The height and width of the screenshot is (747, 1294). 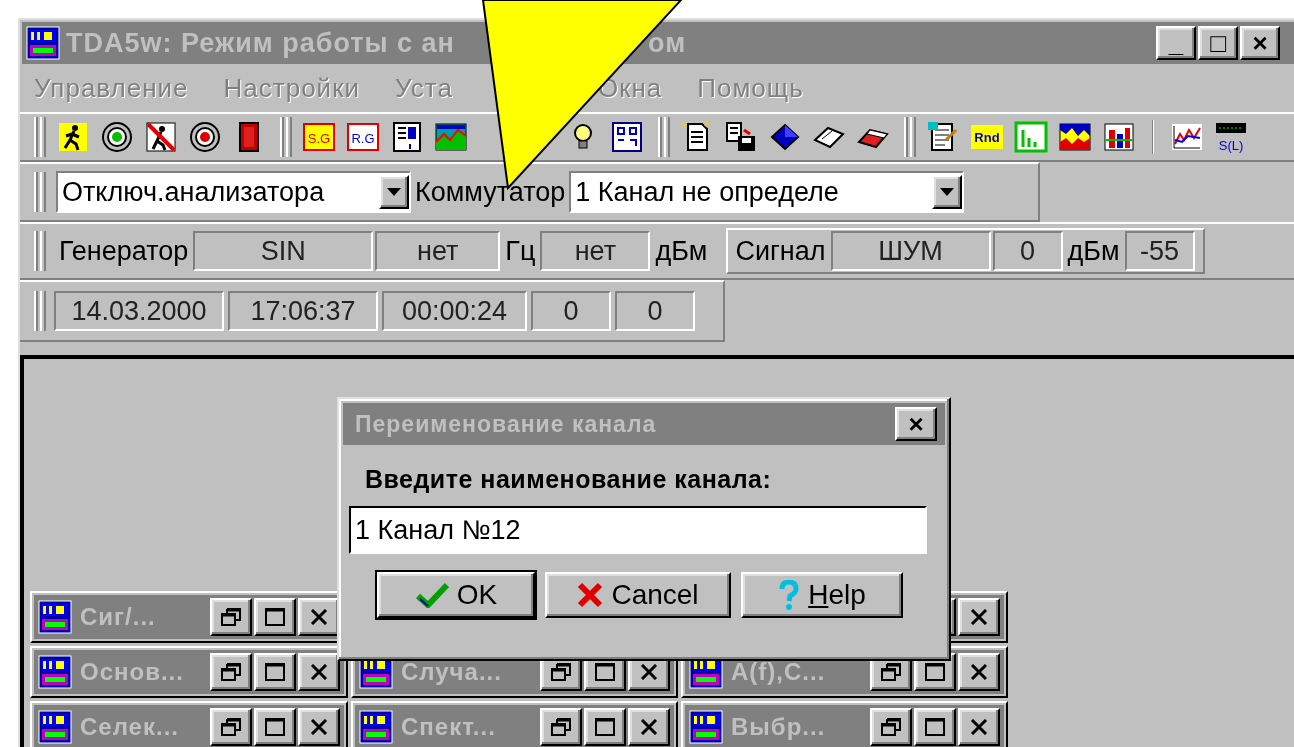 What do you see at coordinates (638, 530) in the screenshot?
I see `channel-name-field: 1 Канал №12` at bounding box center [638, 530].